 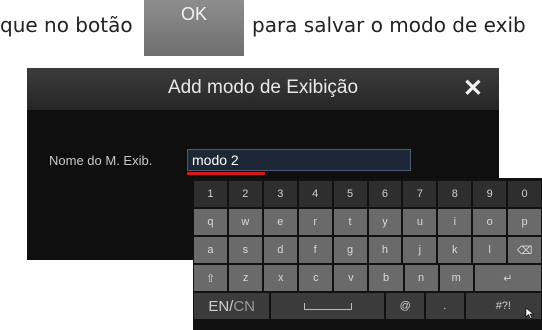 I want to click on key-0: 0, so click(x=525, y=194).